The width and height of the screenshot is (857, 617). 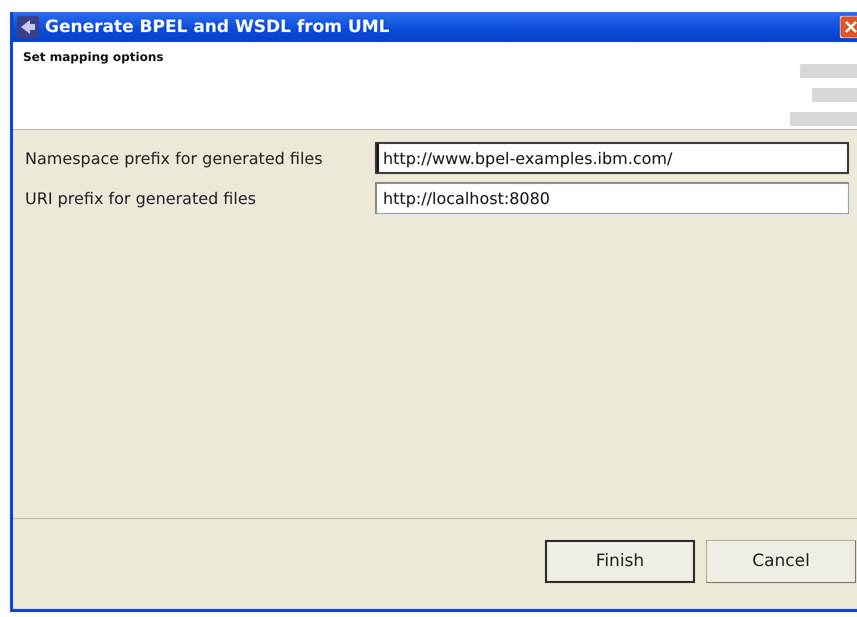 What do you see at coordinates (612, 198) in the screenshot?
I see `text-field: http://localhost:8080` at bounding box center [612, 198].